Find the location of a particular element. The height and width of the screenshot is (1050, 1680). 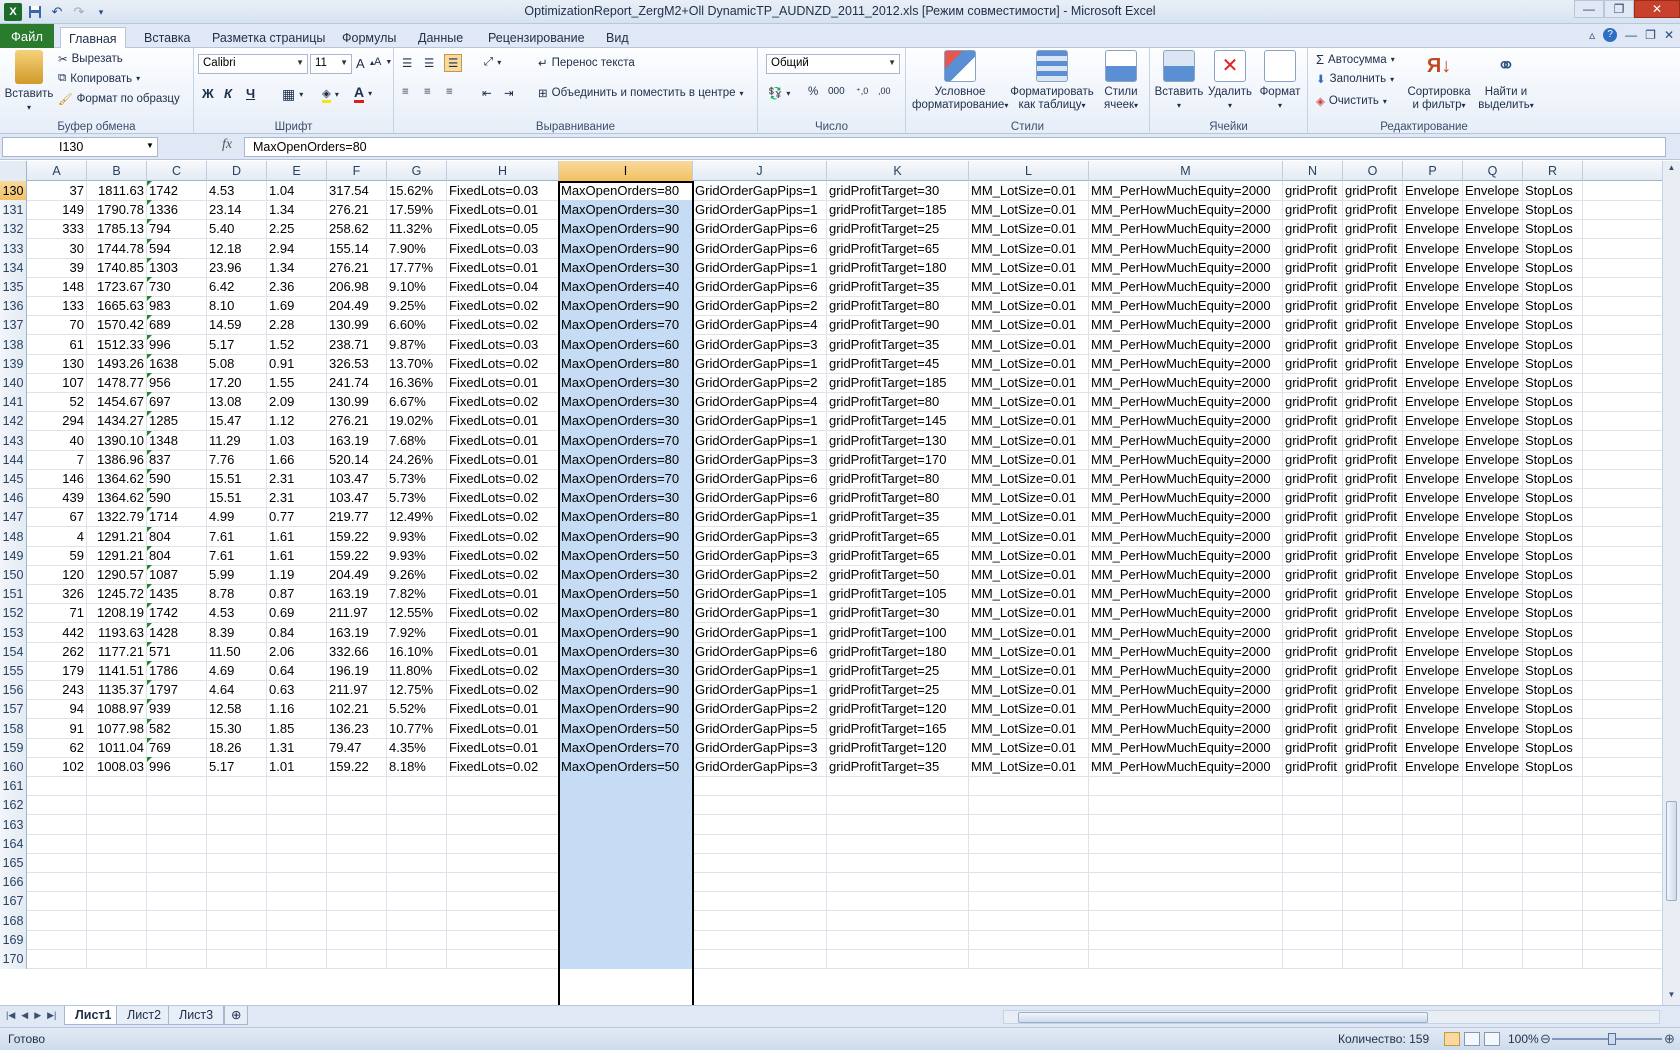

cell-f: 103.47 is located at coordinates (357, 479).